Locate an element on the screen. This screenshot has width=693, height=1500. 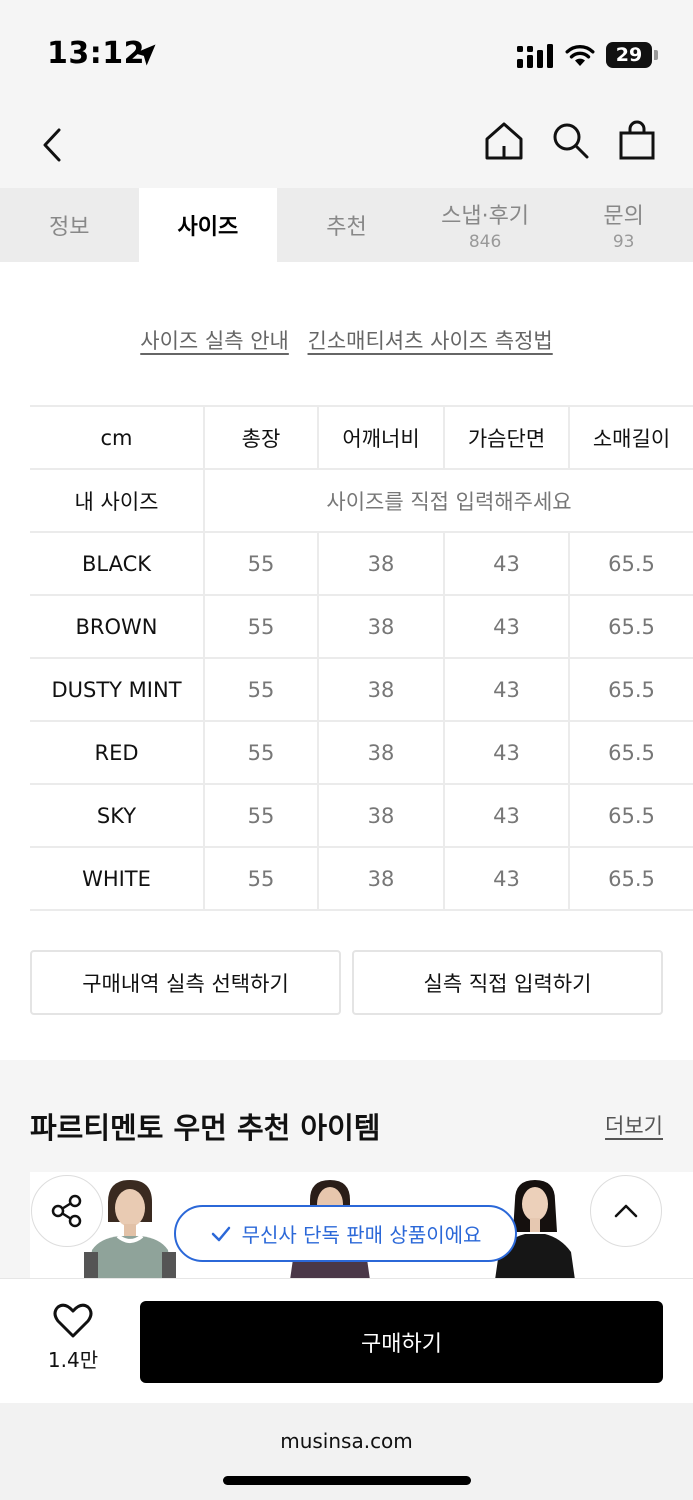
table-row: RED 55 38 43 65.5 is located at coordinates (361, 752).